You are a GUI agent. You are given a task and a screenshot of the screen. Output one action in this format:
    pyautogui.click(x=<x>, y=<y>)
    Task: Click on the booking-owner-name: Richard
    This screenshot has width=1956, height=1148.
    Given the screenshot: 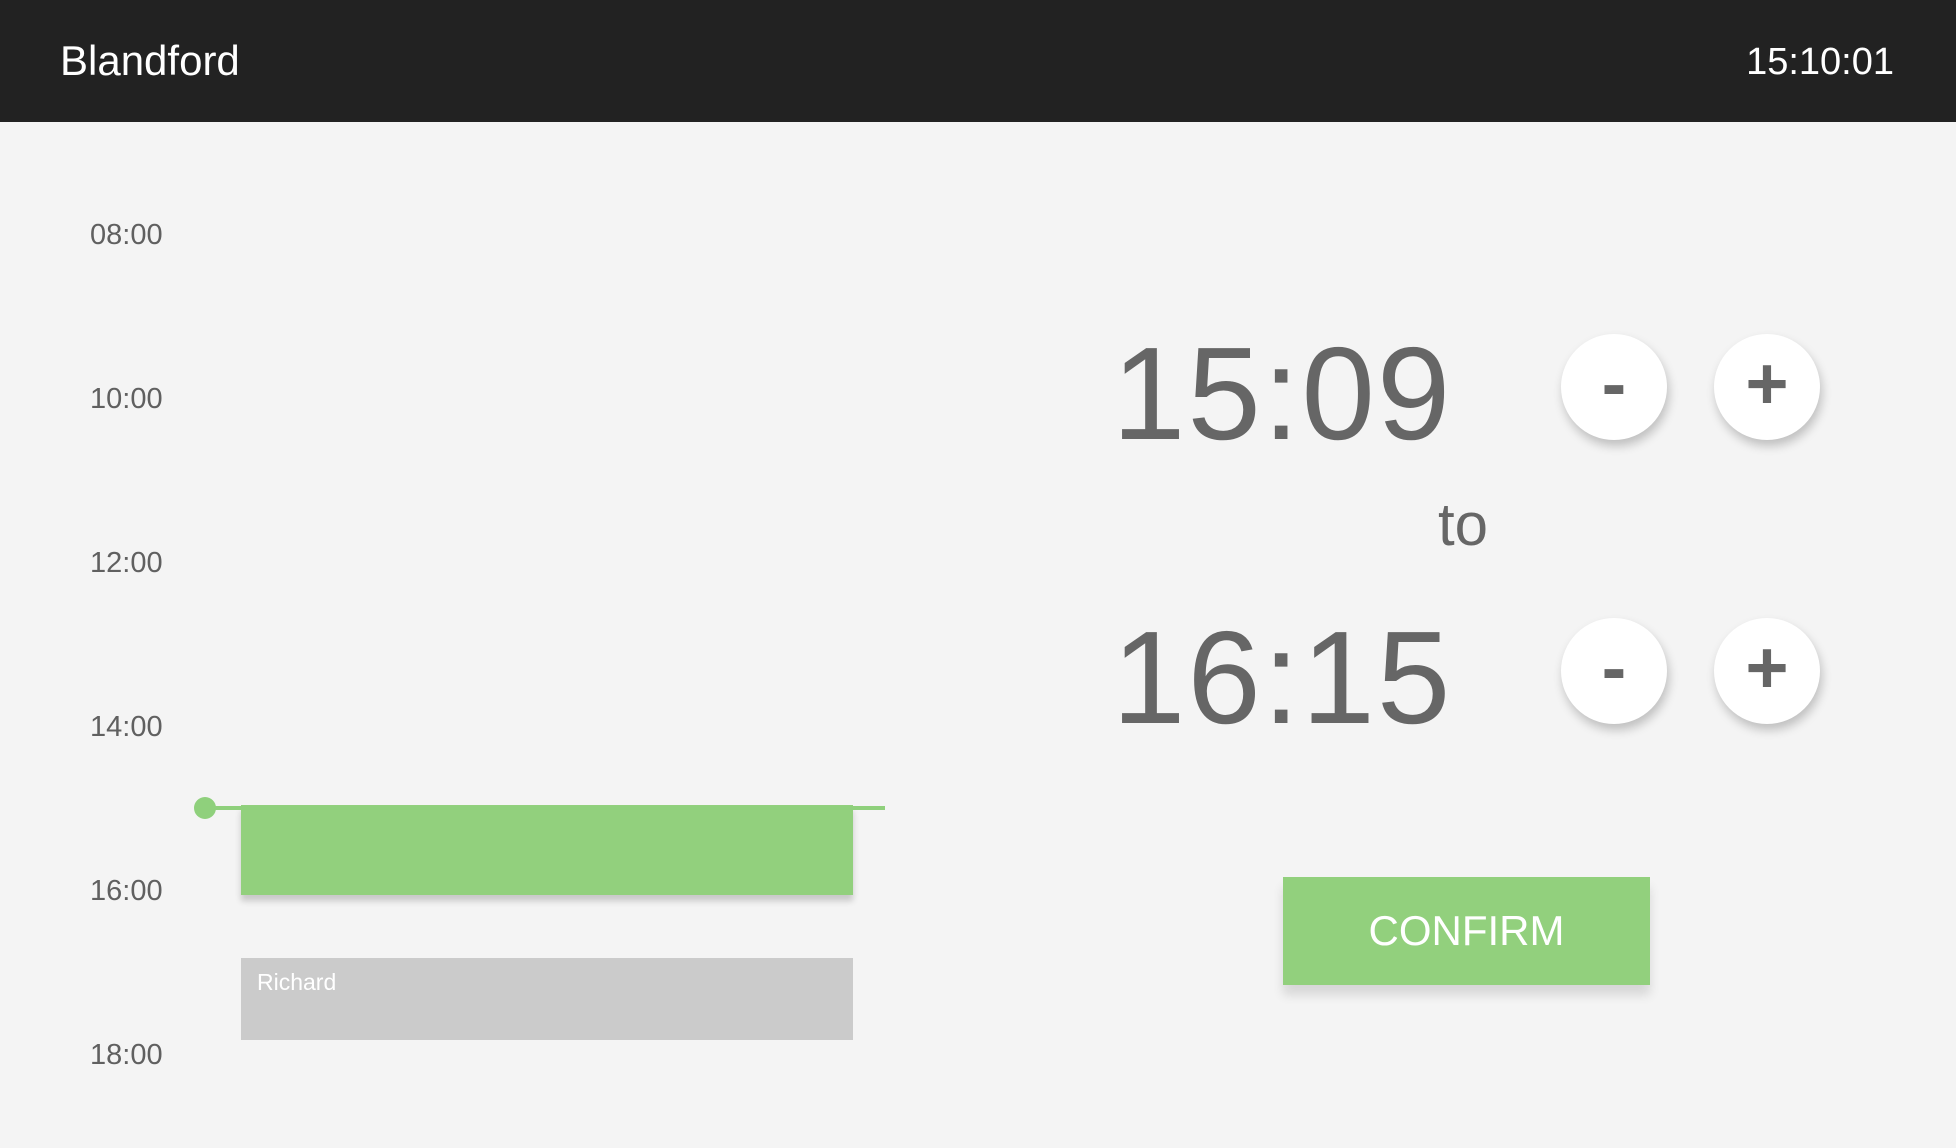 What is the action you would take?
    pyautogui.click(x=297, y=982)
    